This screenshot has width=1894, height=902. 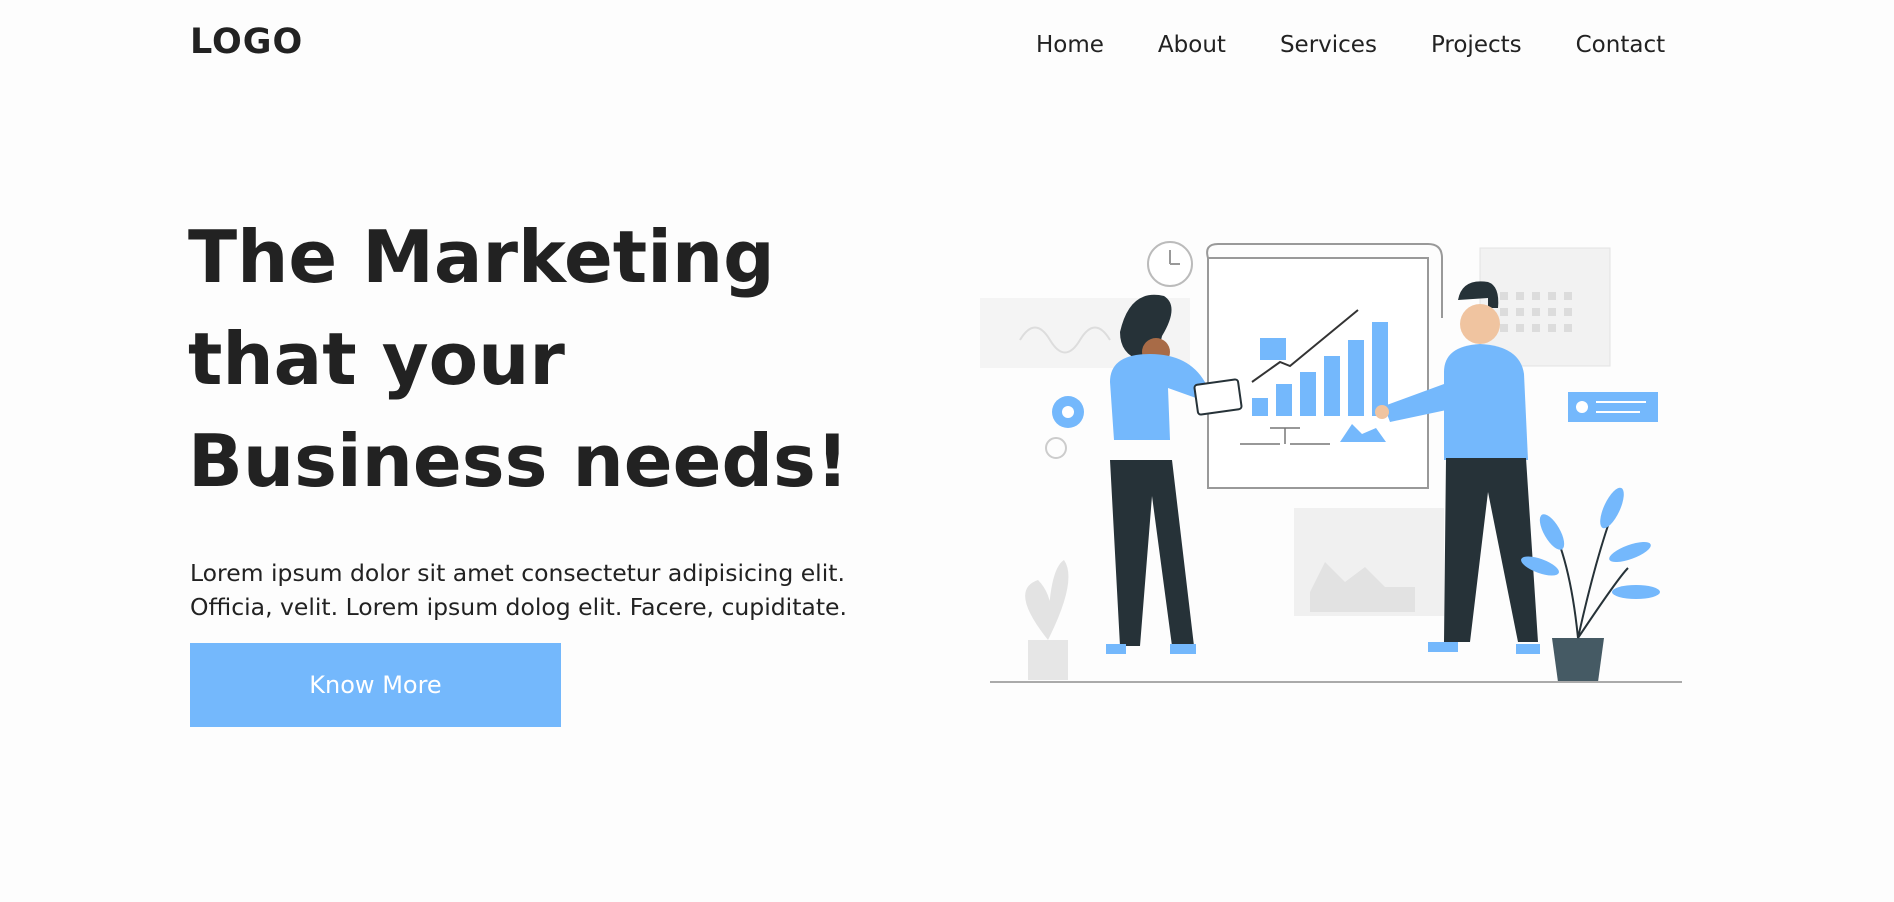 I want to click on nav-link-home: Home, so click(x=1070, y=45).